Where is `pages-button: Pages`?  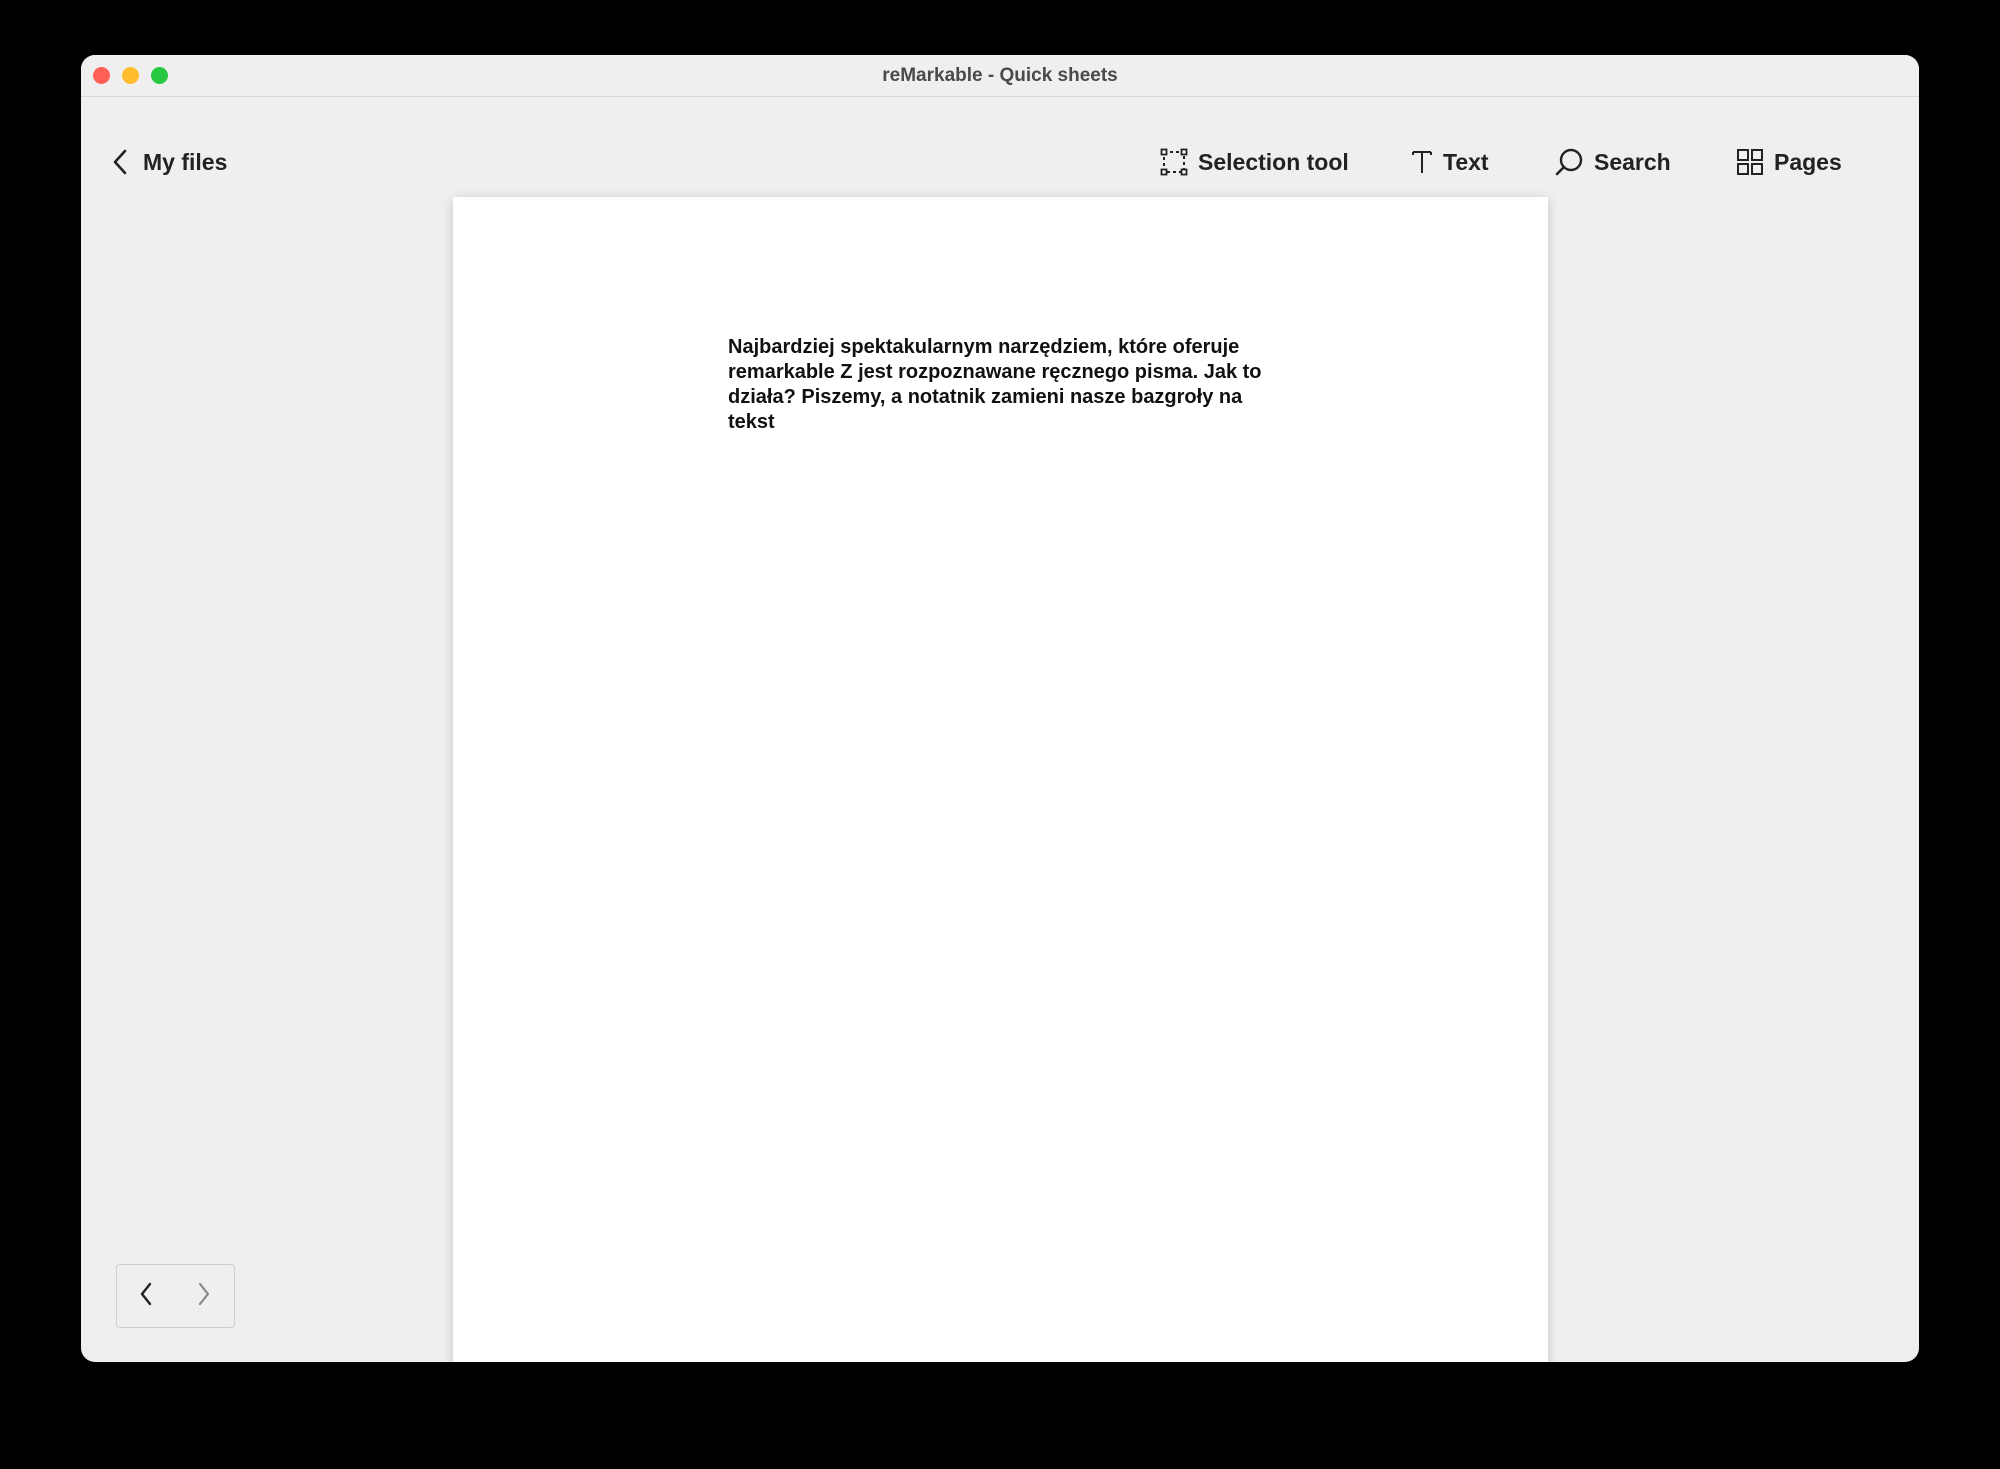
pages-button: Pages is located at coordinates (1789, 162).